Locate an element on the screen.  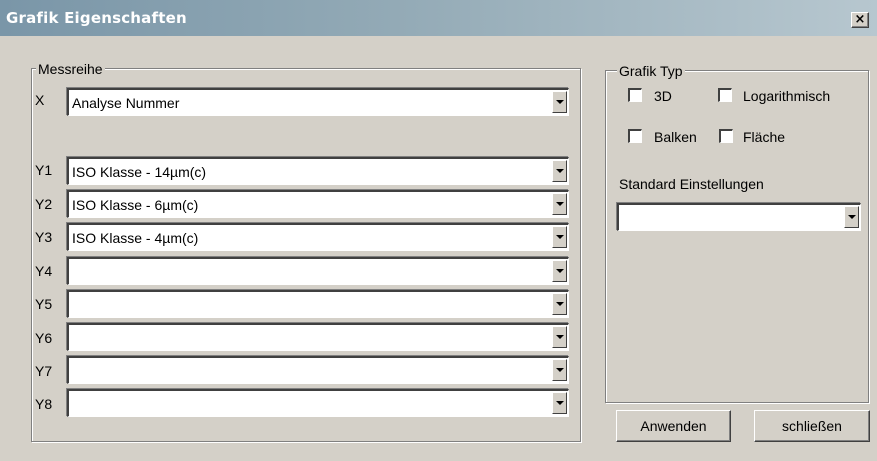
y6-select is located at coordinates (318, 337).